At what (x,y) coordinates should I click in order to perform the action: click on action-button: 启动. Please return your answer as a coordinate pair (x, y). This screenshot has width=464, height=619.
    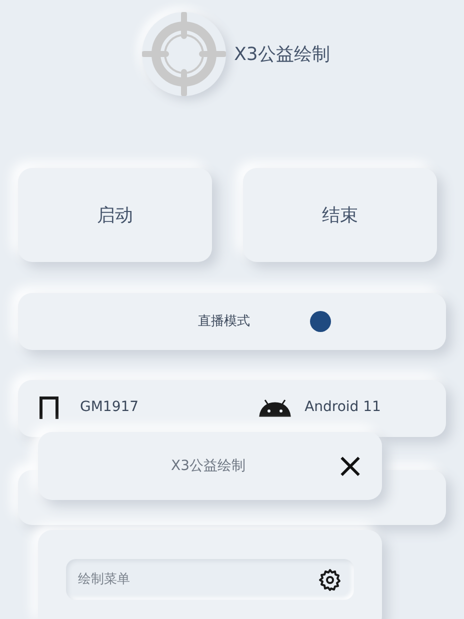
    Looking at the image, I should click on (115, 215).